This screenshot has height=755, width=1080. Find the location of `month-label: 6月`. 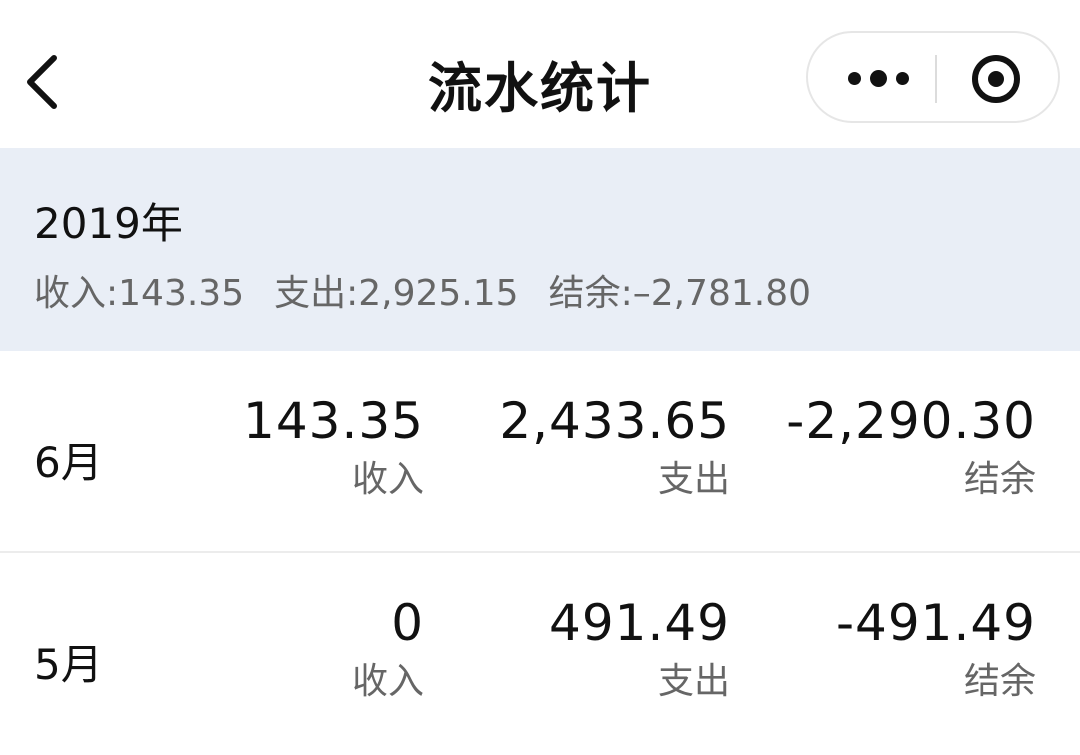

month-label: 6月 is located at coordinates (68, 462).